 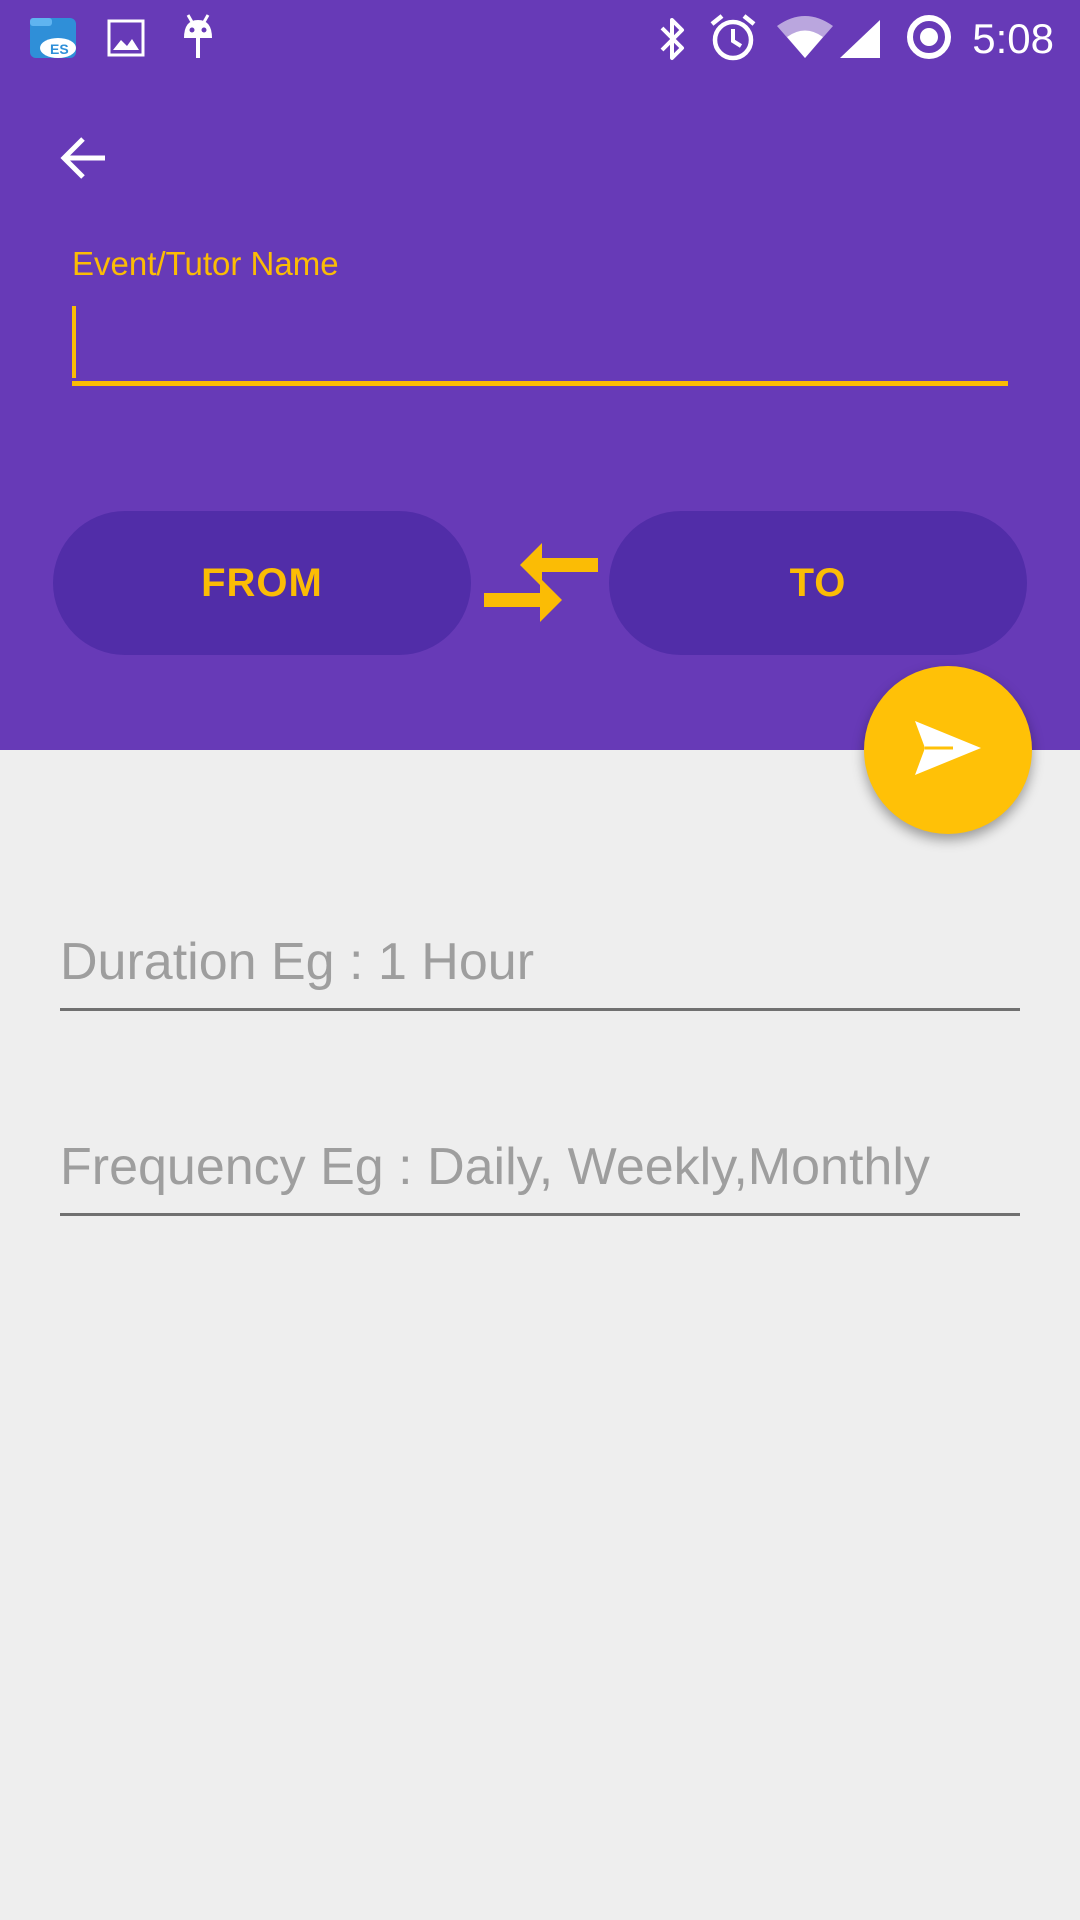 I want to click on to-label: TO, so click(x=818, y=582).